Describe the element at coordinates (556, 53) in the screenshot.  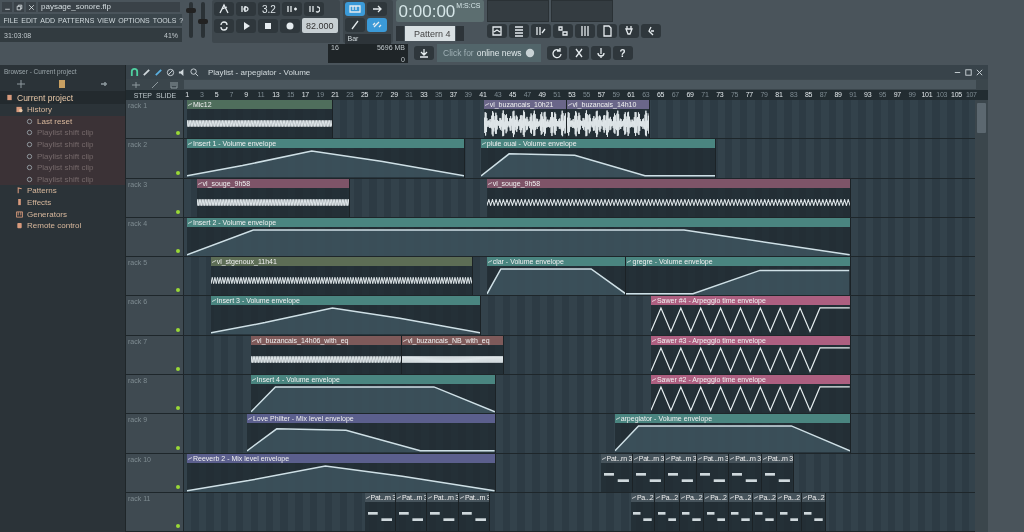
I see `refresh-icon` at that location.